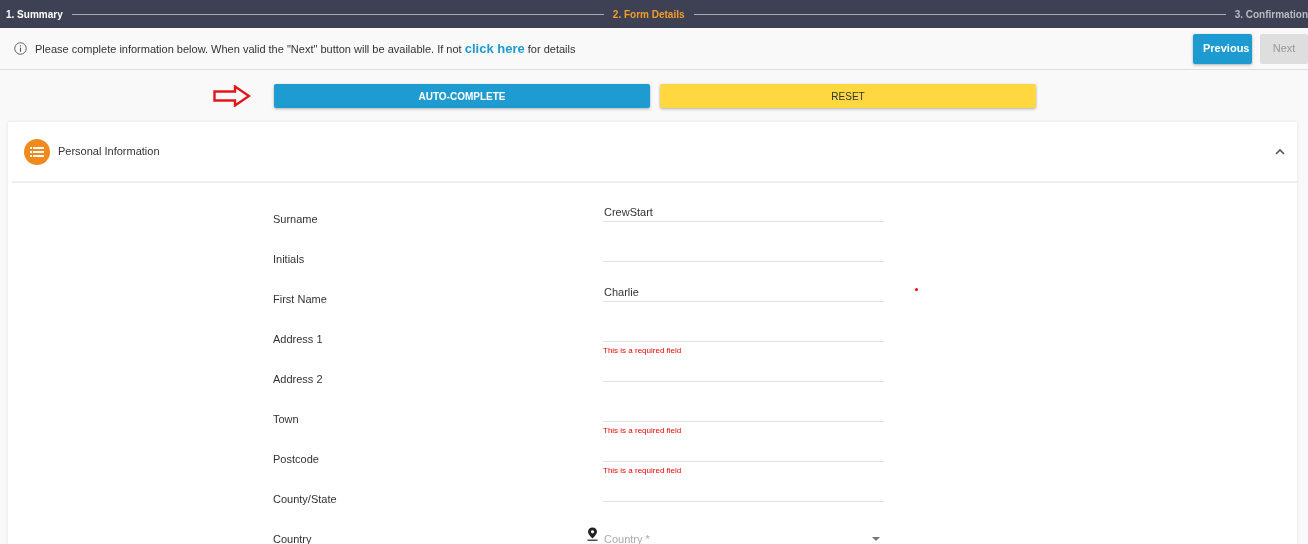 This screenshot has width=1308, height=544. I want to click on info-icon, so click(20, 48).